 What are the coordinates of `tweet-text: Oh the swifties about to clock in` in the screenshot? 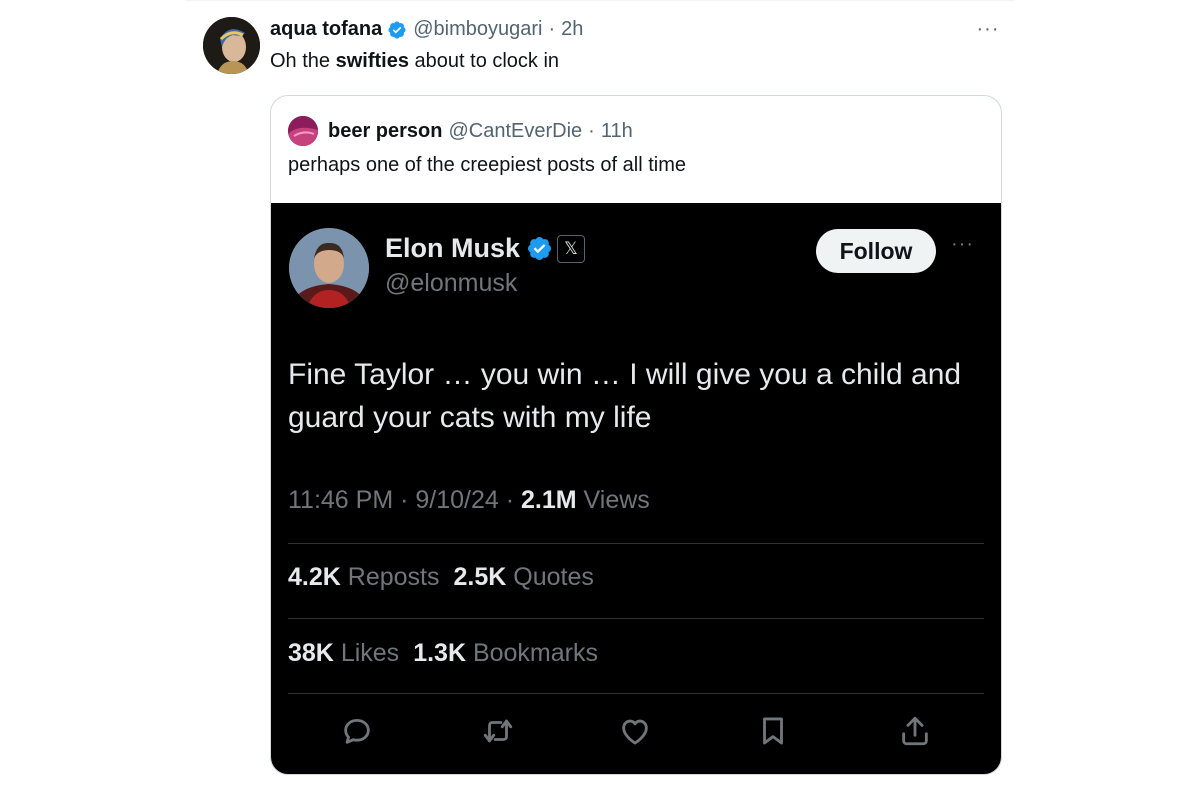 It's located at (414, 61).